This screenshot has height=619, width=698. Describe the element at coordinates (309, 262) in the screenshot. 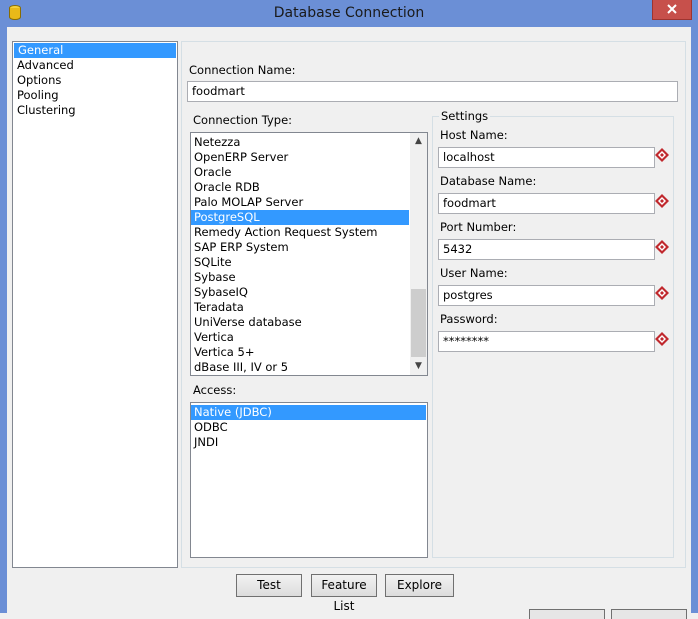

I see `list-item: SQLite` at that location.